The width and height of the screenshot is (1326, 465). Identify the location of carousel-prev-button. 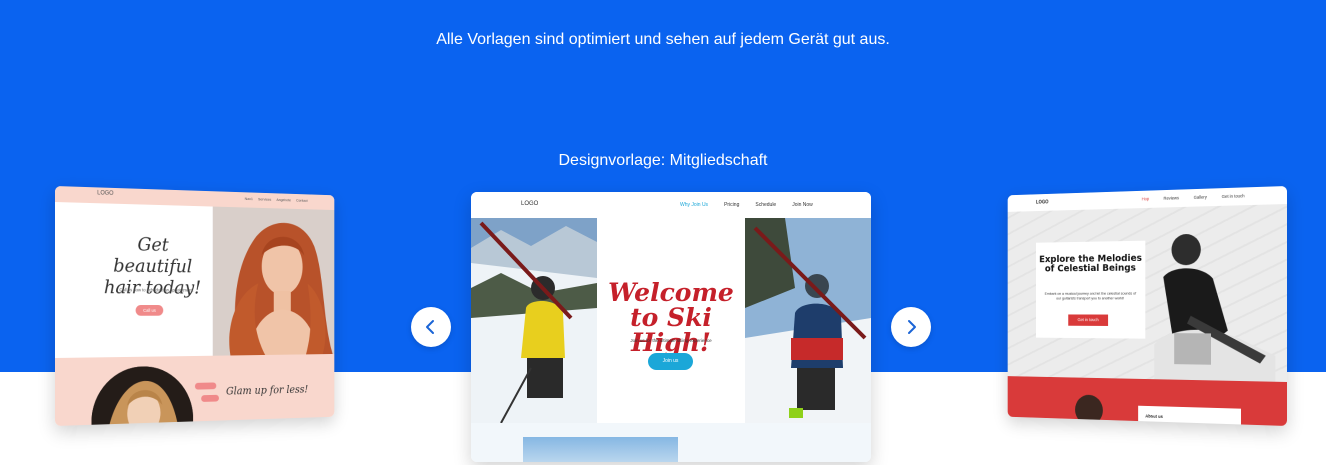
(431, 327).